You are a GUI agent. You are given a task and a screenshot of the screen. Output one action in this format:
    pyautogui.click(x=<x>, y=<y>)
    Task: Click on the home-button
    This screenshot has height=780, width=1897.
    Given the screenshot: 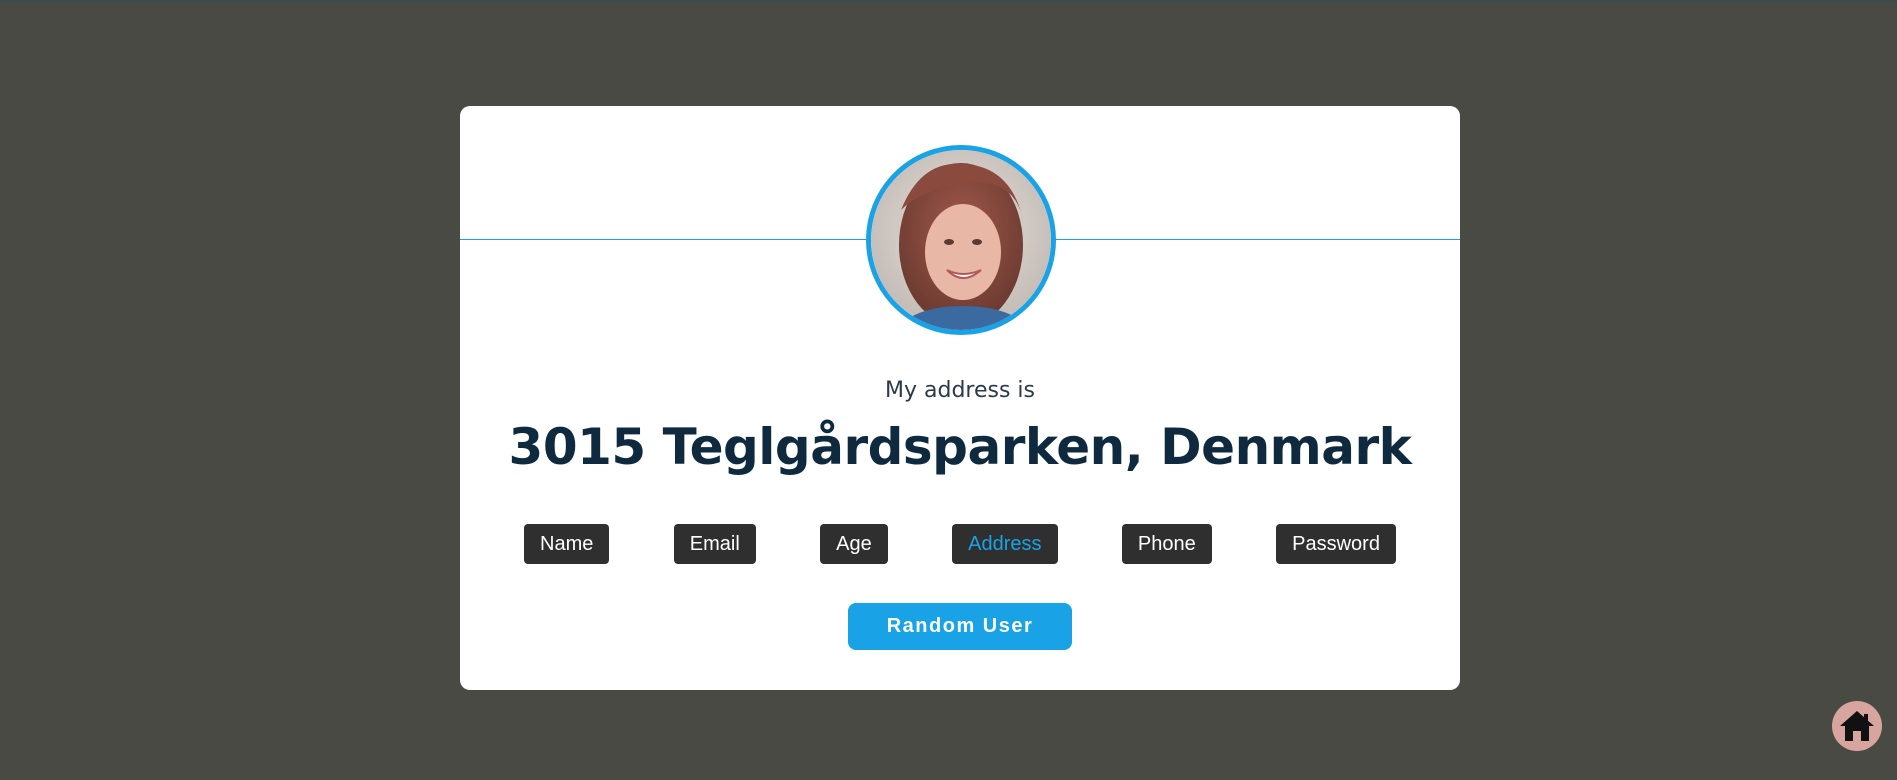 What is the action you would take?
    pyautogui.click(x=1857, y=726)
    